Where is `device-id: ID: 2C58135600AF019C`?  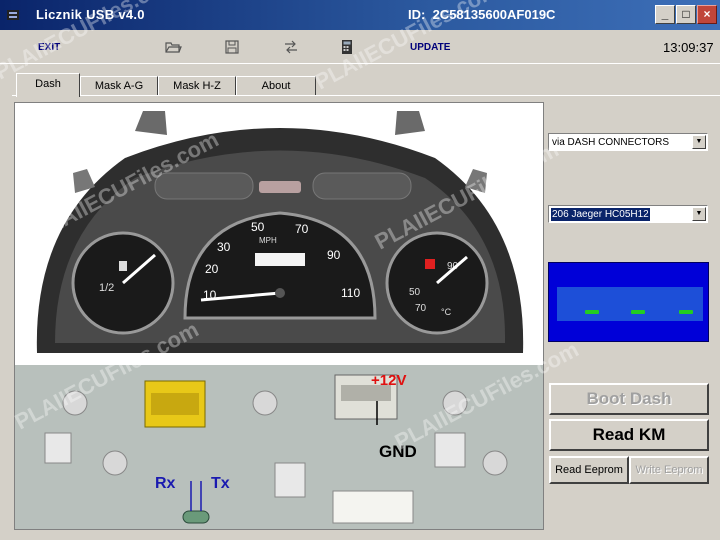 device-id: ID: 2C58135600AF019C is located at coordinates (482, 14).